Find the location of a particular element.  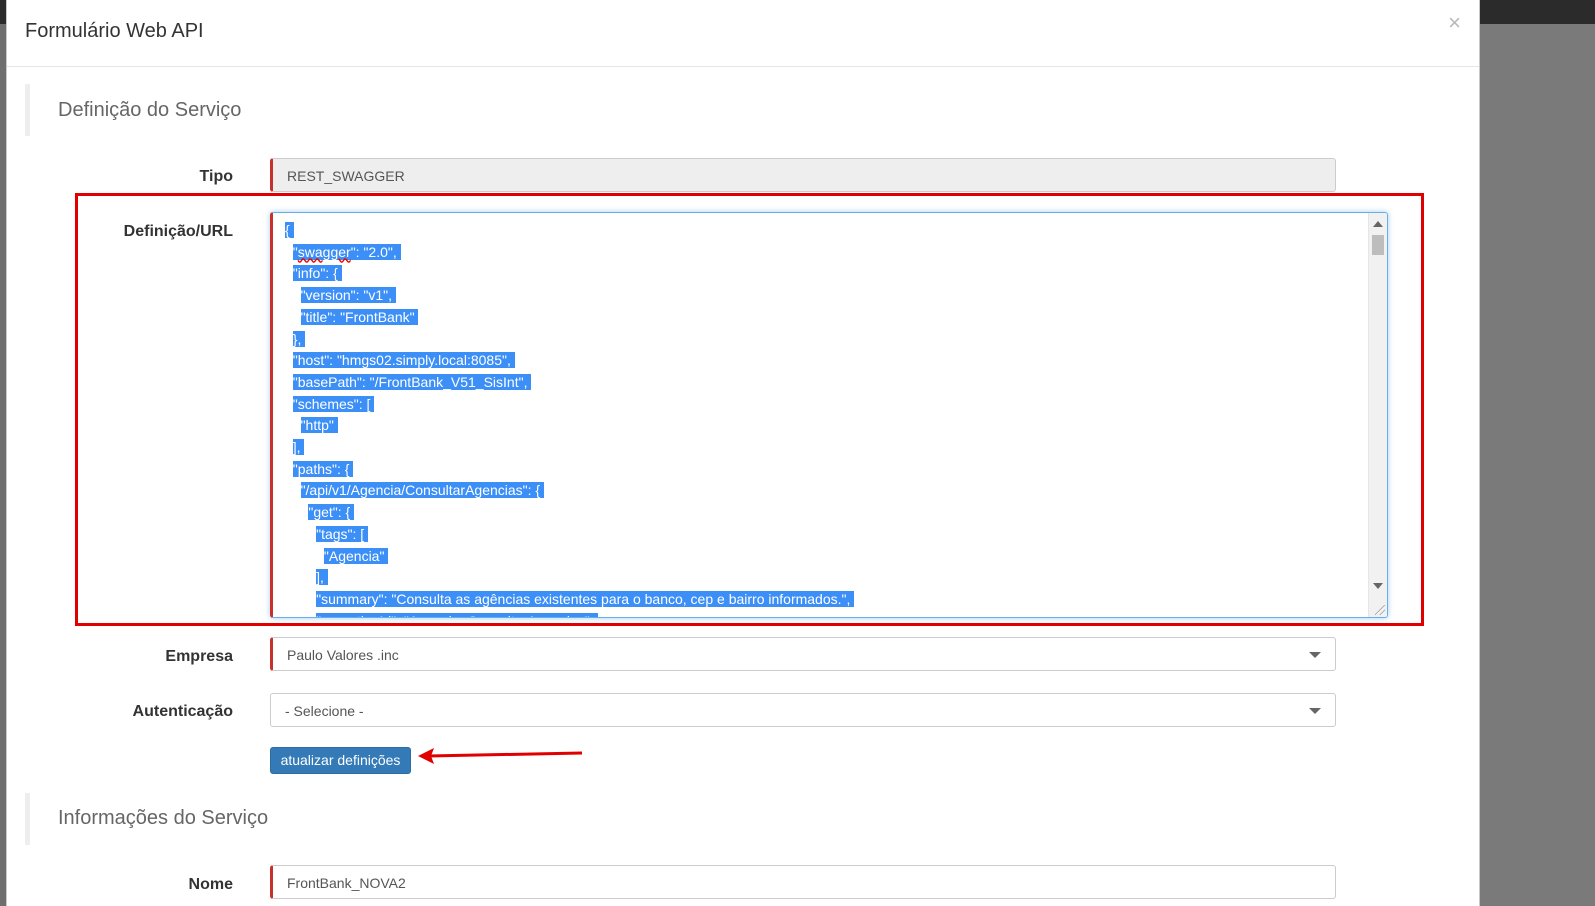

nome-field: FrontBank_NOVA2 is located at coordinates (803, 882).